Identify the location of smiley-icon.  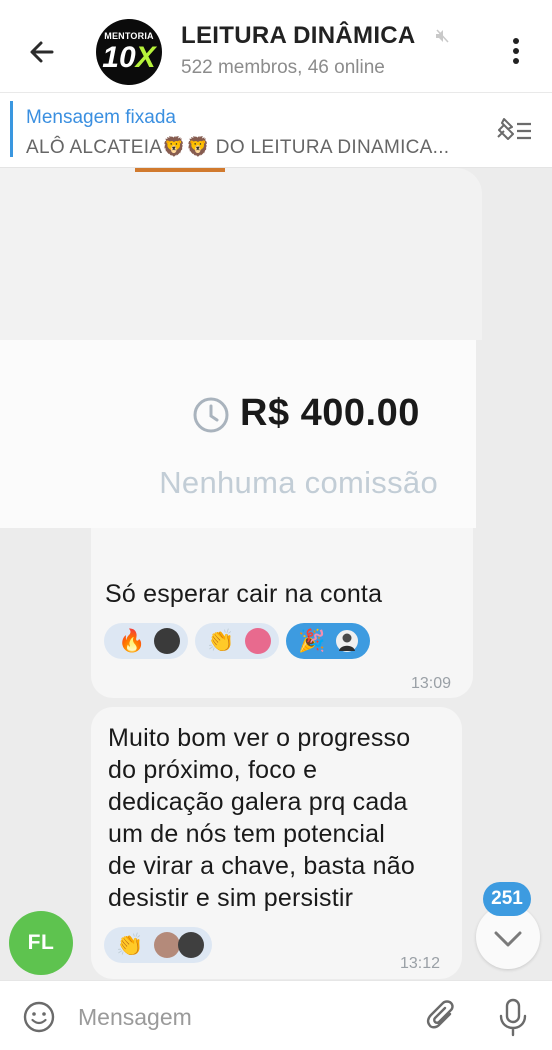
(39, 1017).